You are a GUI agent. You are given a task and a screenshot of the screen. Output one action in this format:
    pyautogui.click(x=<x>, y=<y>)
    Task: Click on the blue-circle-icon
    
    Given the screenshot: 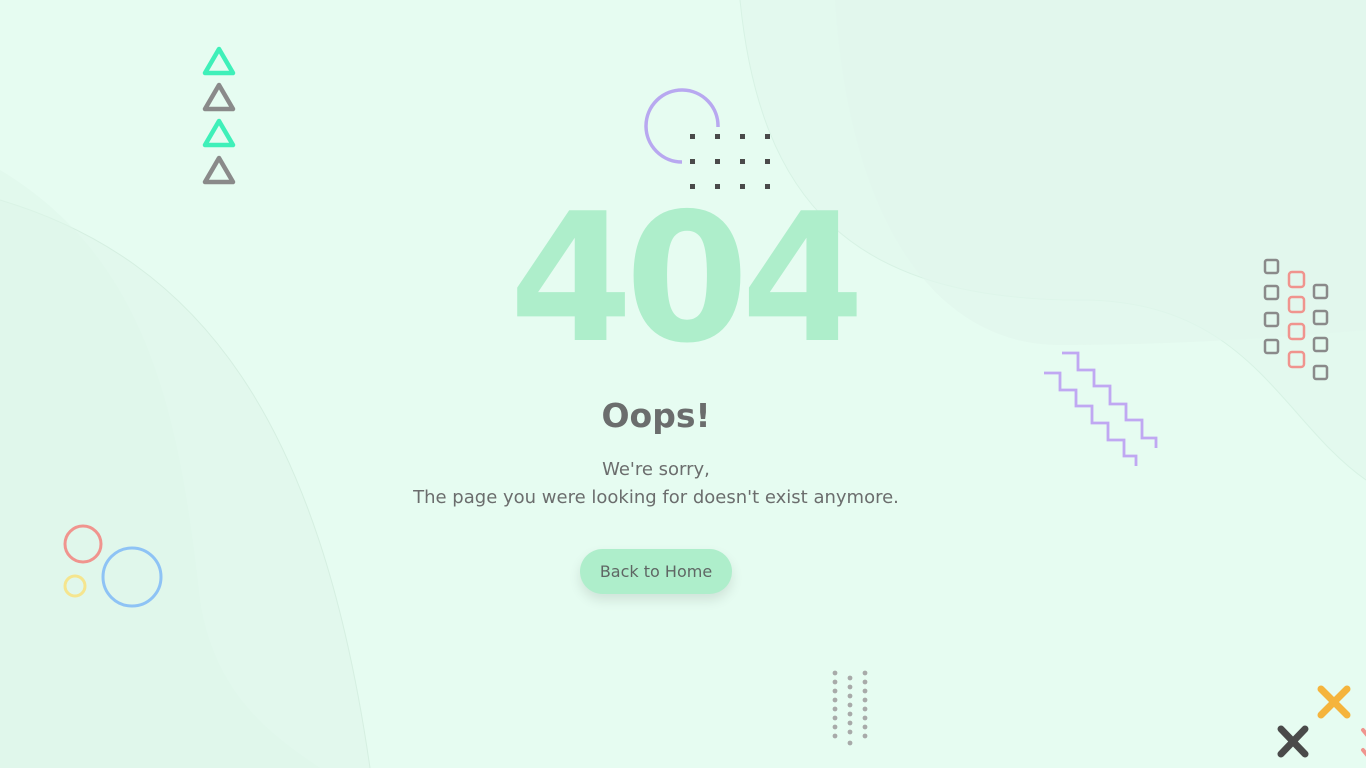 What is the action you would take?
    pyautogui.click(x=132, y=577)
    